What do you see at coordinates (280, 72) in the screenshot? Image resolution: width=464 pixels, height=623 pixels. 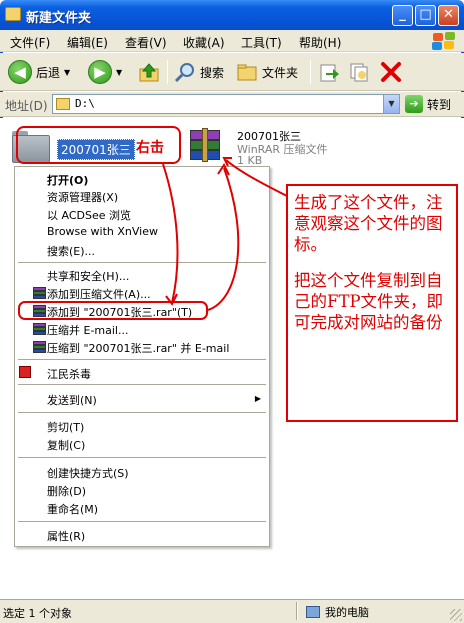 I see `folders-label: 文件夹` at bounding box center [280, 72].